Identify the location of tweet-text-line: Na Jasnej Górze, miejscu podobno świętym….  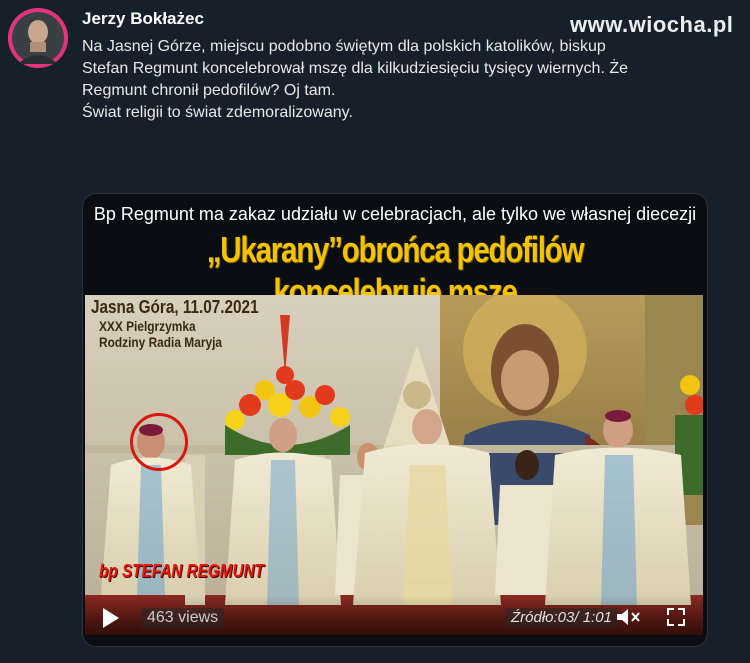
(344, 46).